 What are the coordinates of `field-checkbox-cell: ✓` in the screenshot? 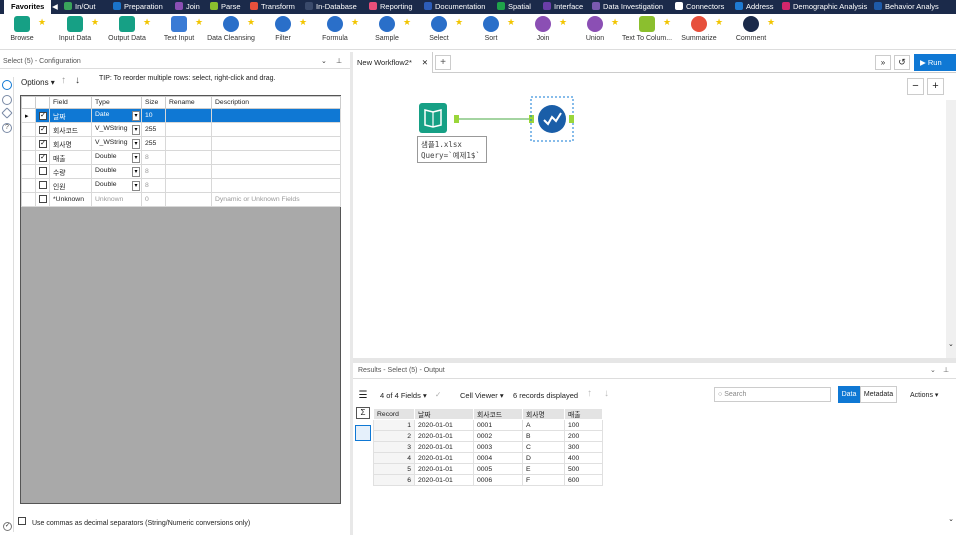 It's located at (42, 157).